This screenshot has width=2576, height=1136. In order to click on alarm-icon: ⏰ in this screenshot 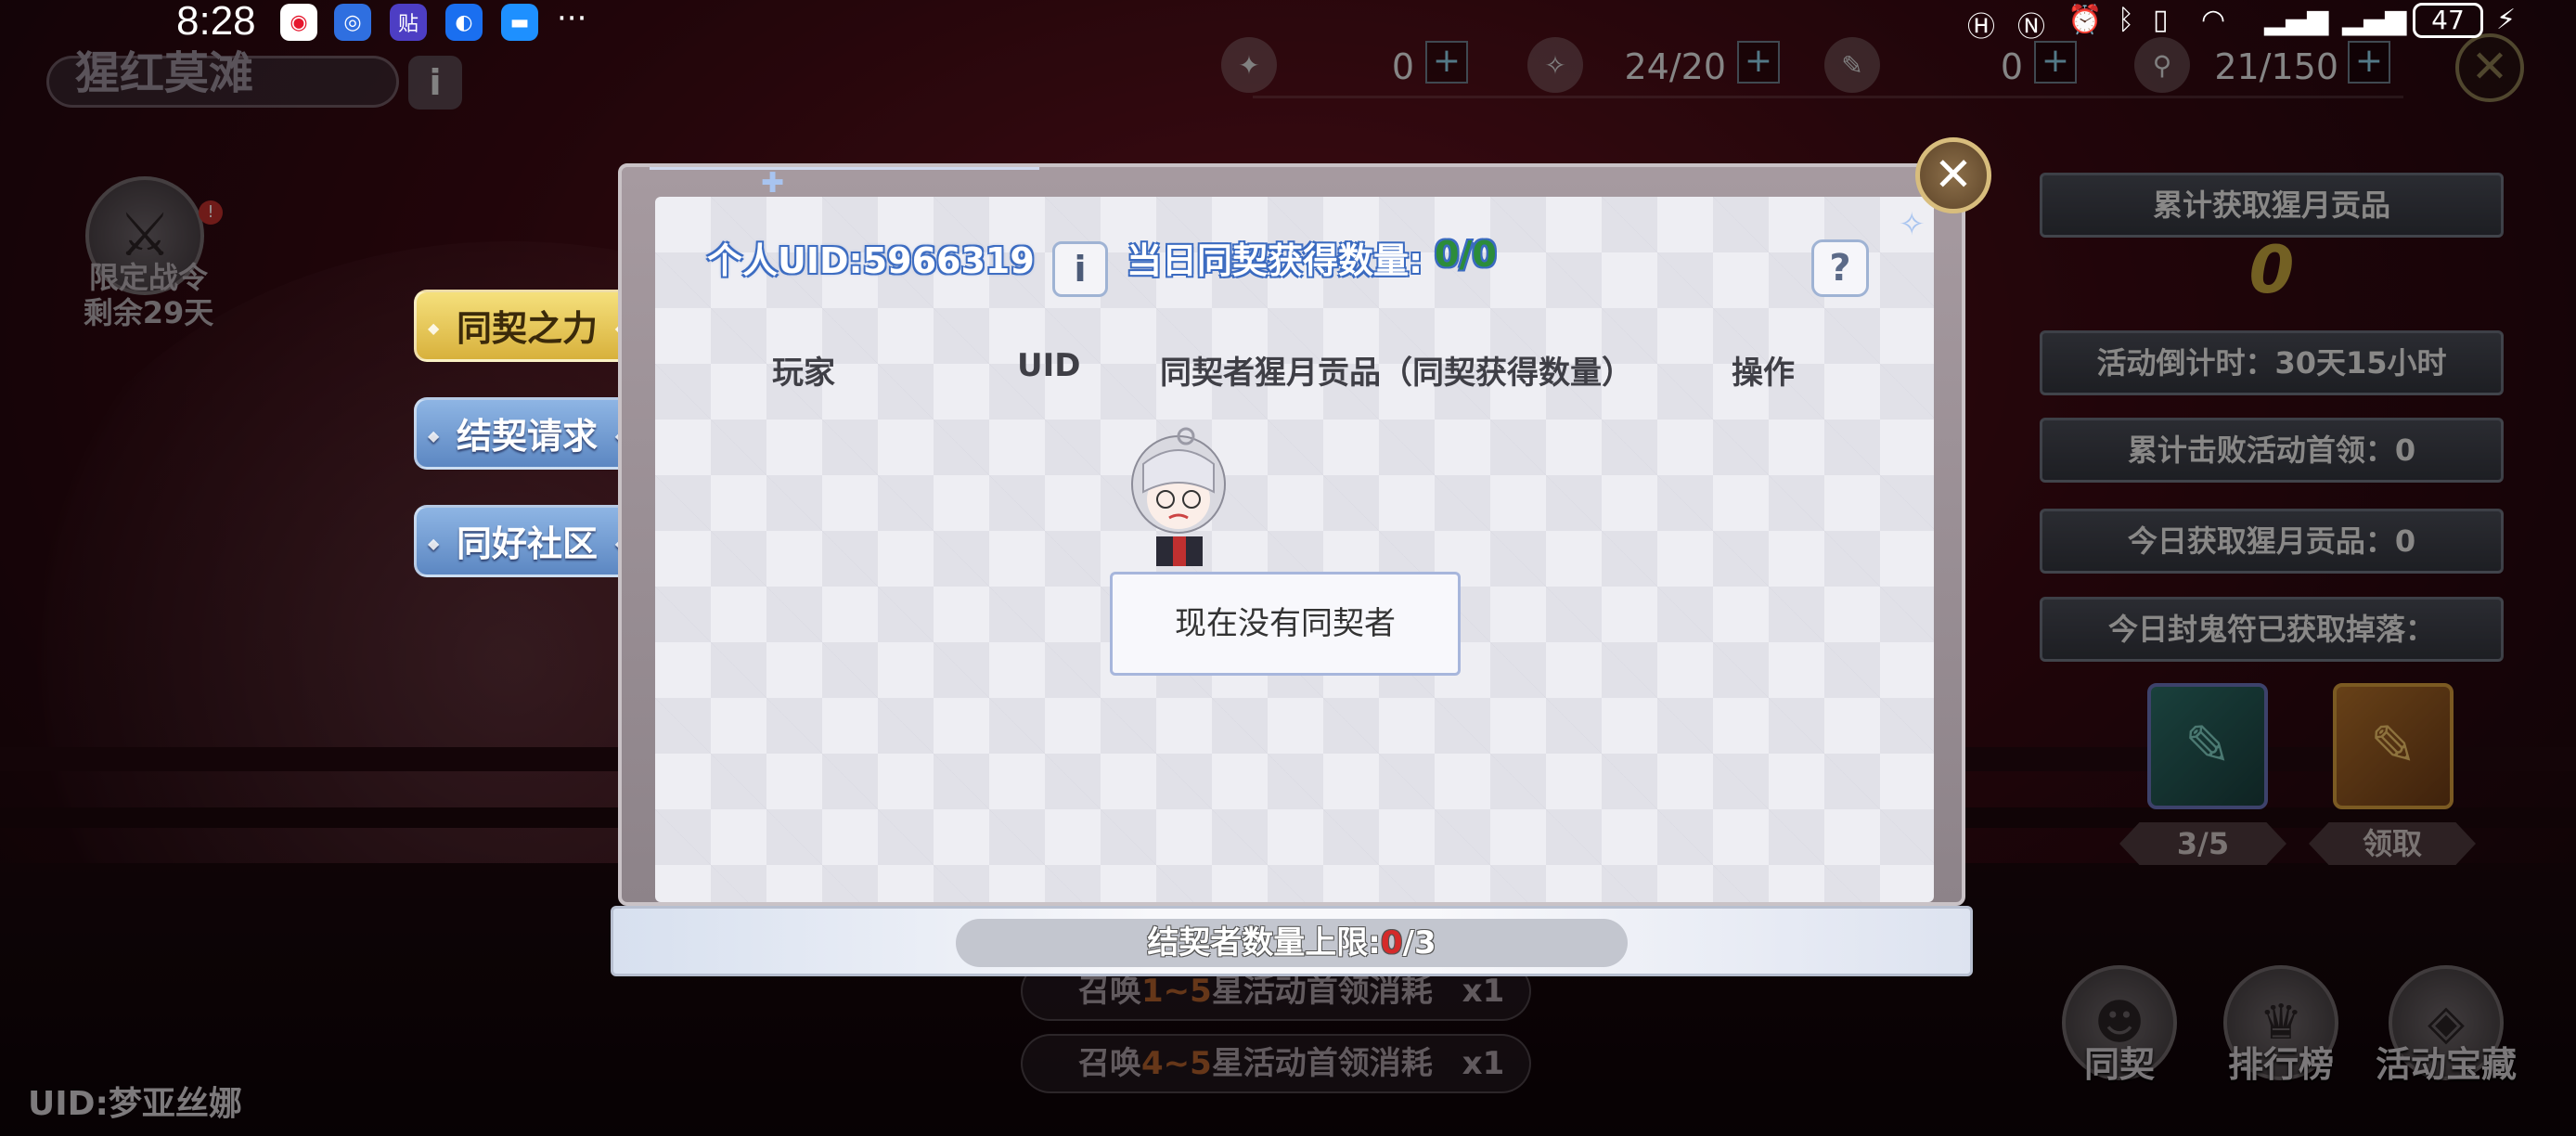, I will do `click(2085, 20)`.